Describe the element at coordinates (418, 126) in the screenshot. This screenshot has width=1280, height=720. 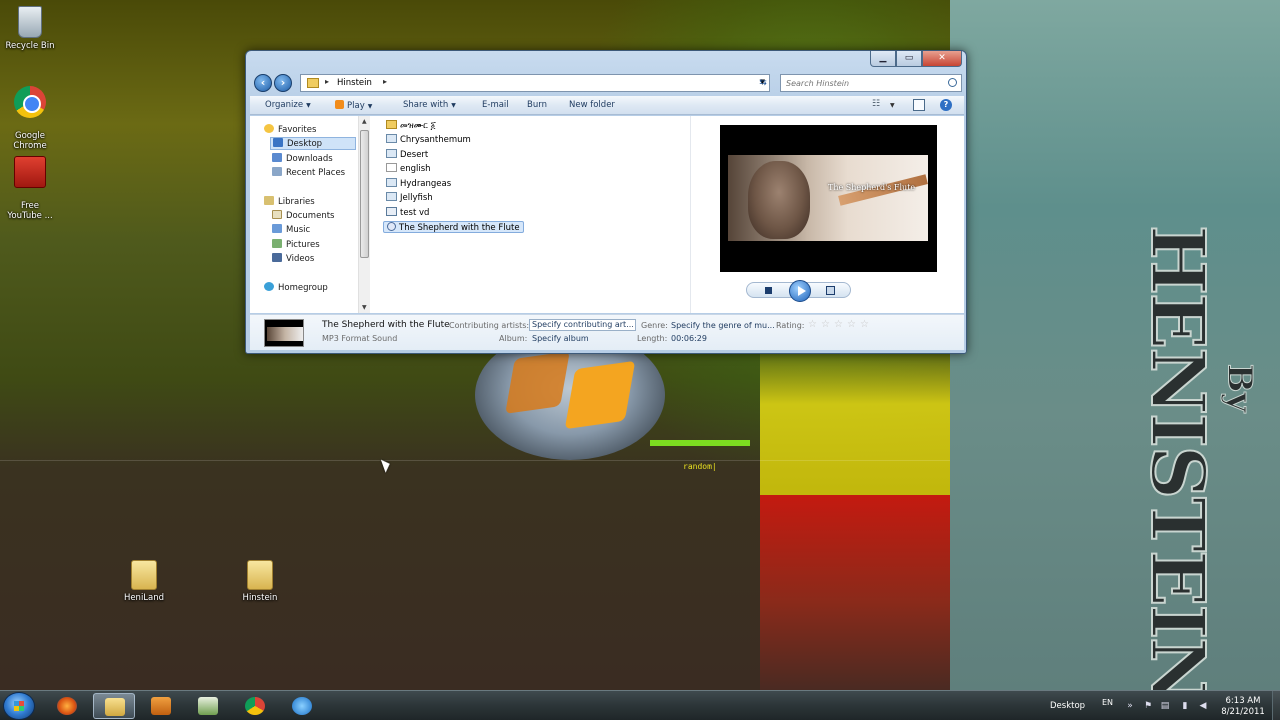
I see `file-name: መዝሙር ፩` at that location.